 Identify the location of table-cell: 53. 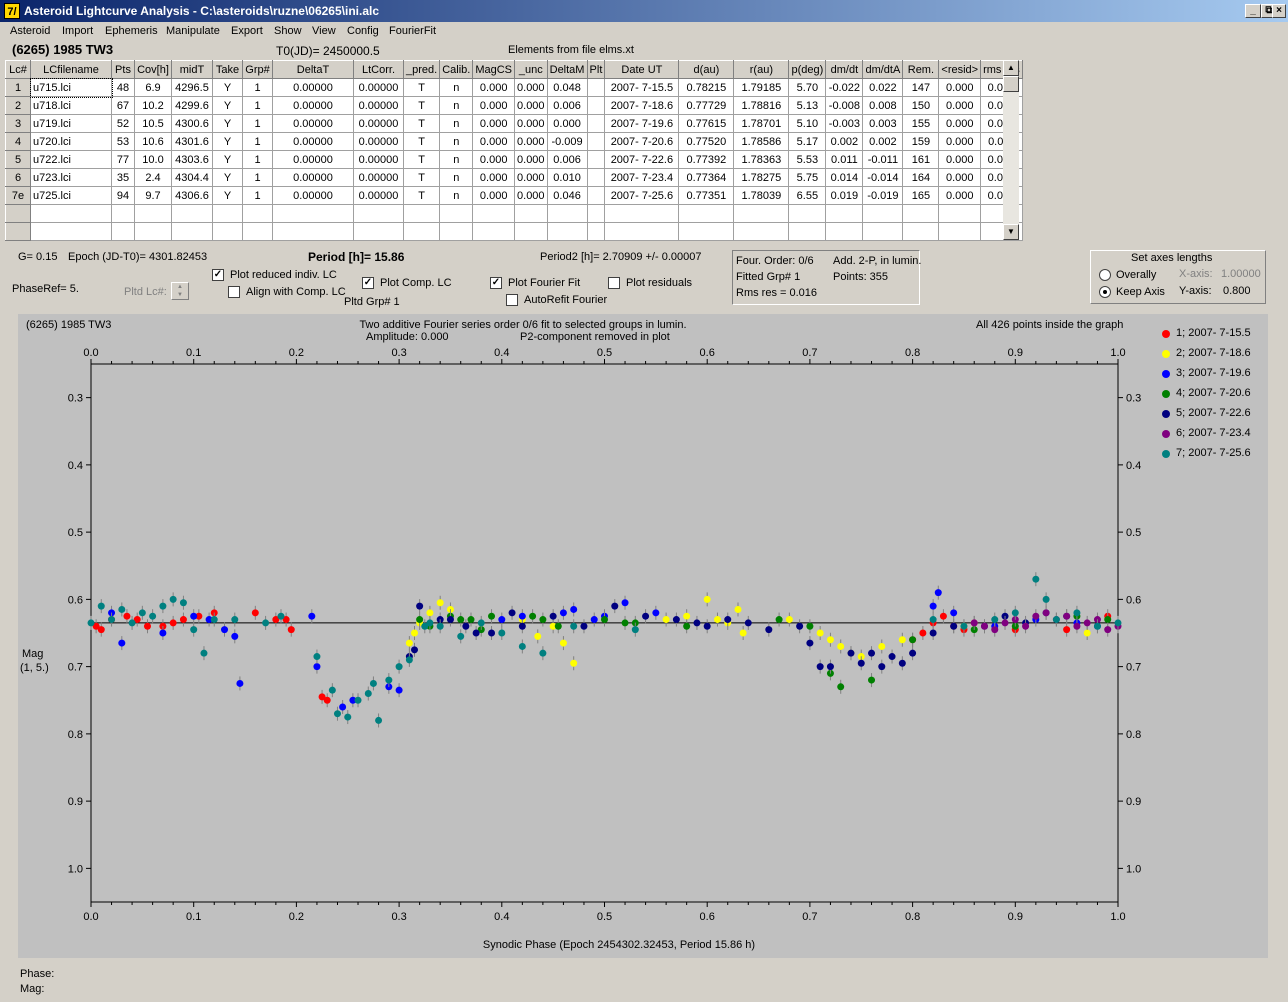
(123, 141).